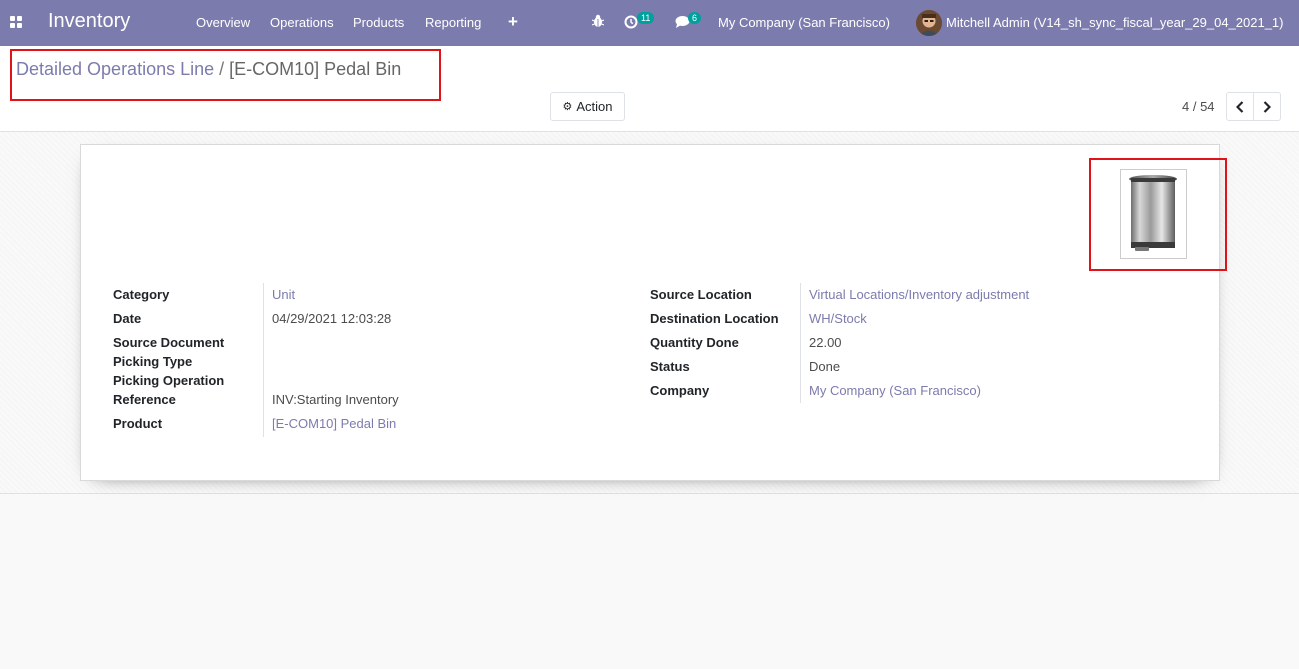  I want to click on status-value: Done, so click(825, 366).